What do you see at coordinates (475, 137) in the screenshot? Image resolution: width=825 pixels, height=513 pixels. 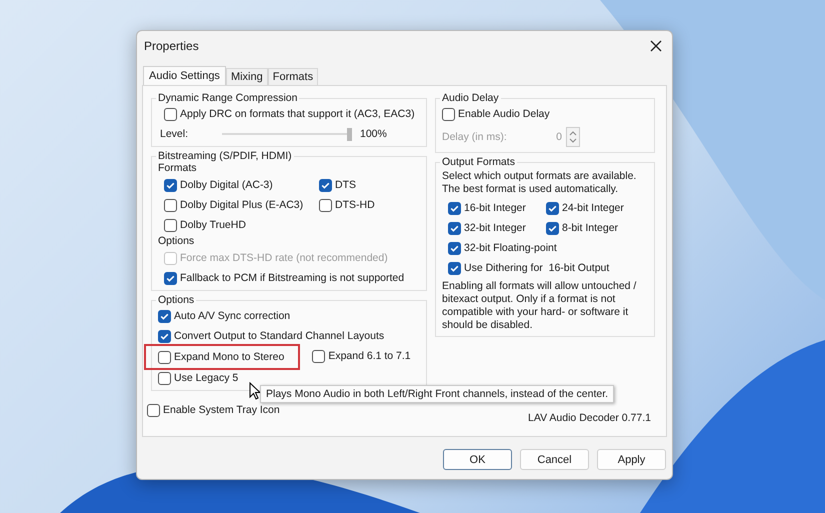 I see `delay-label: Delay (in ms):` at bounding box center [475, 137].